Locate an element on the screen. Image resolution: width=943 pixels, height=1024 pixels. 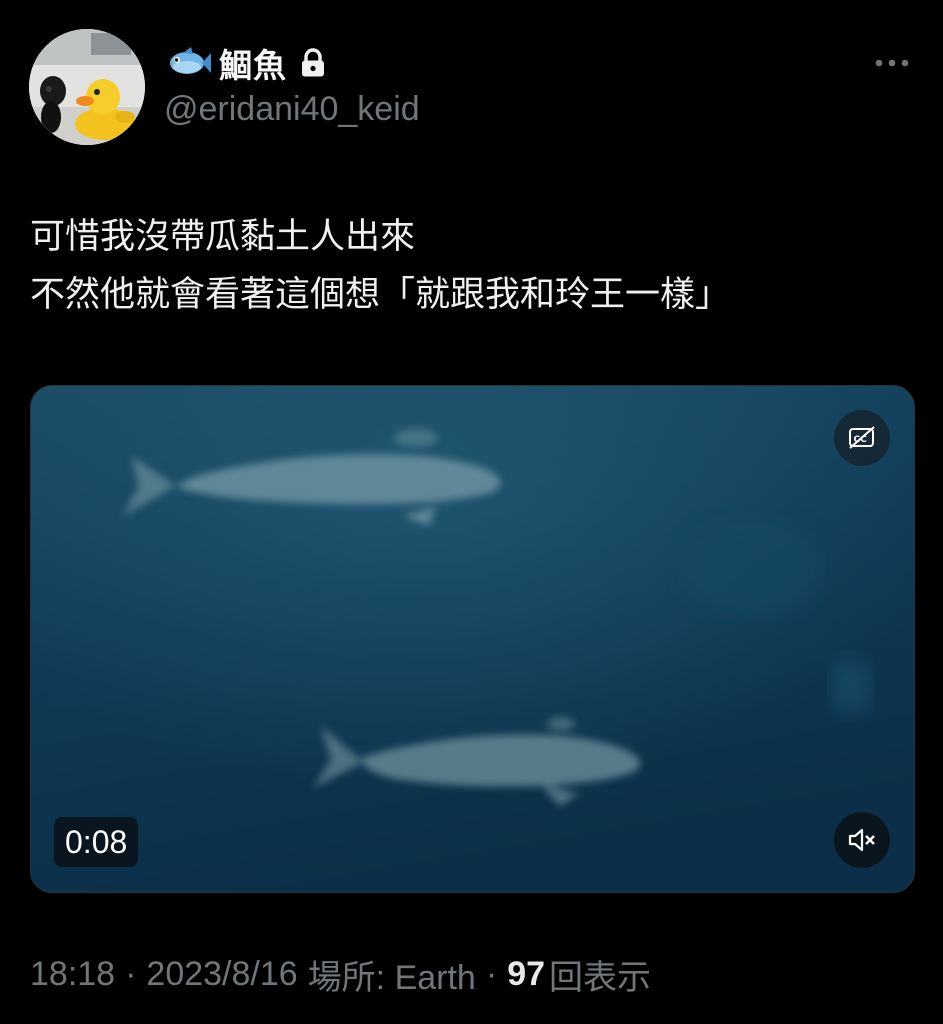
views-label: 回表示 is located at coordinates (600, 974).